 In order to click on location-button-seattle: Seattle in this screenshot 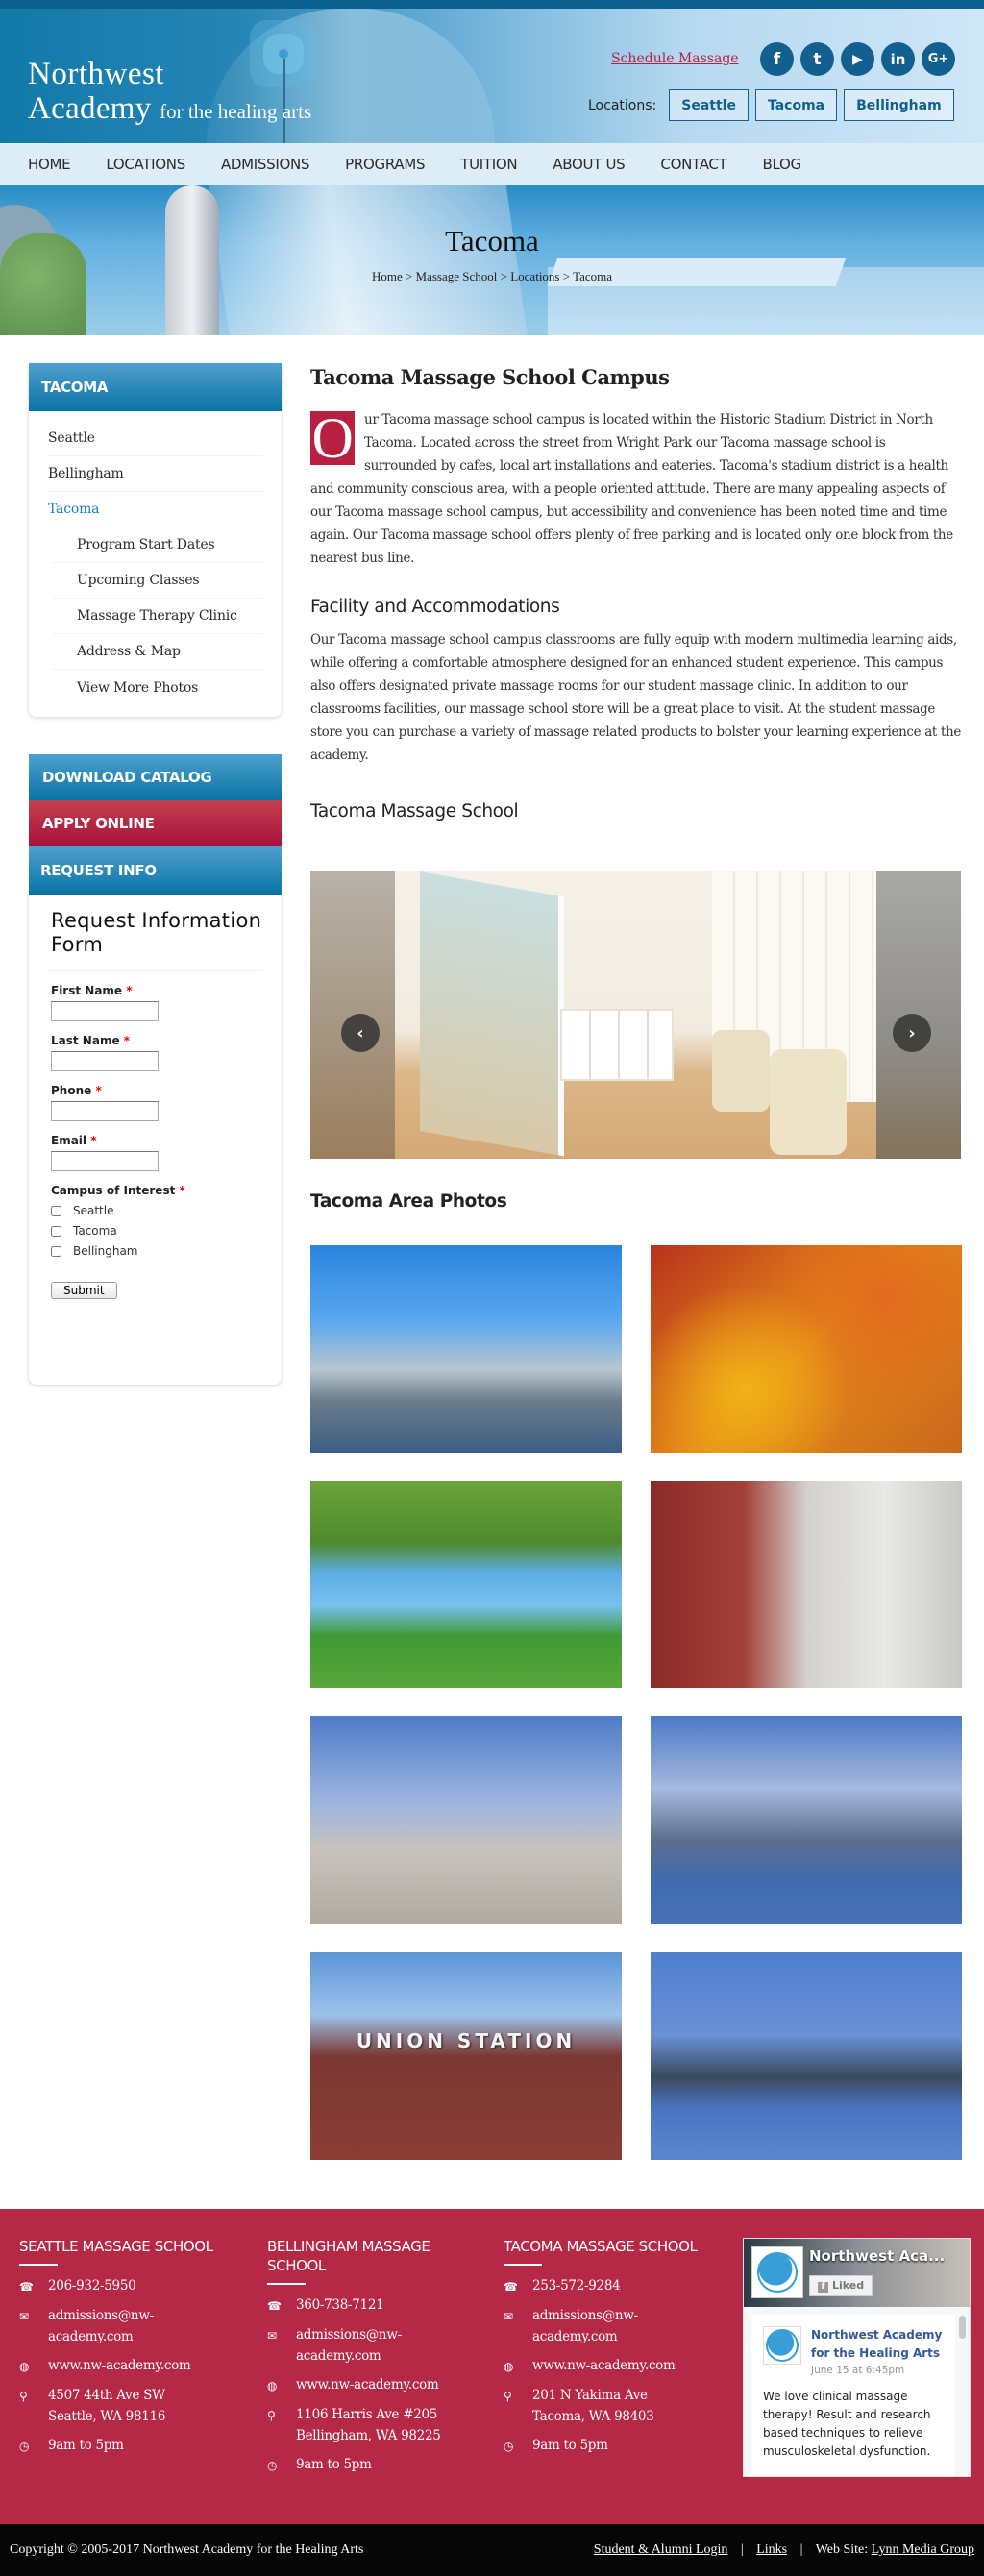, I will do `click(709, 105)`.